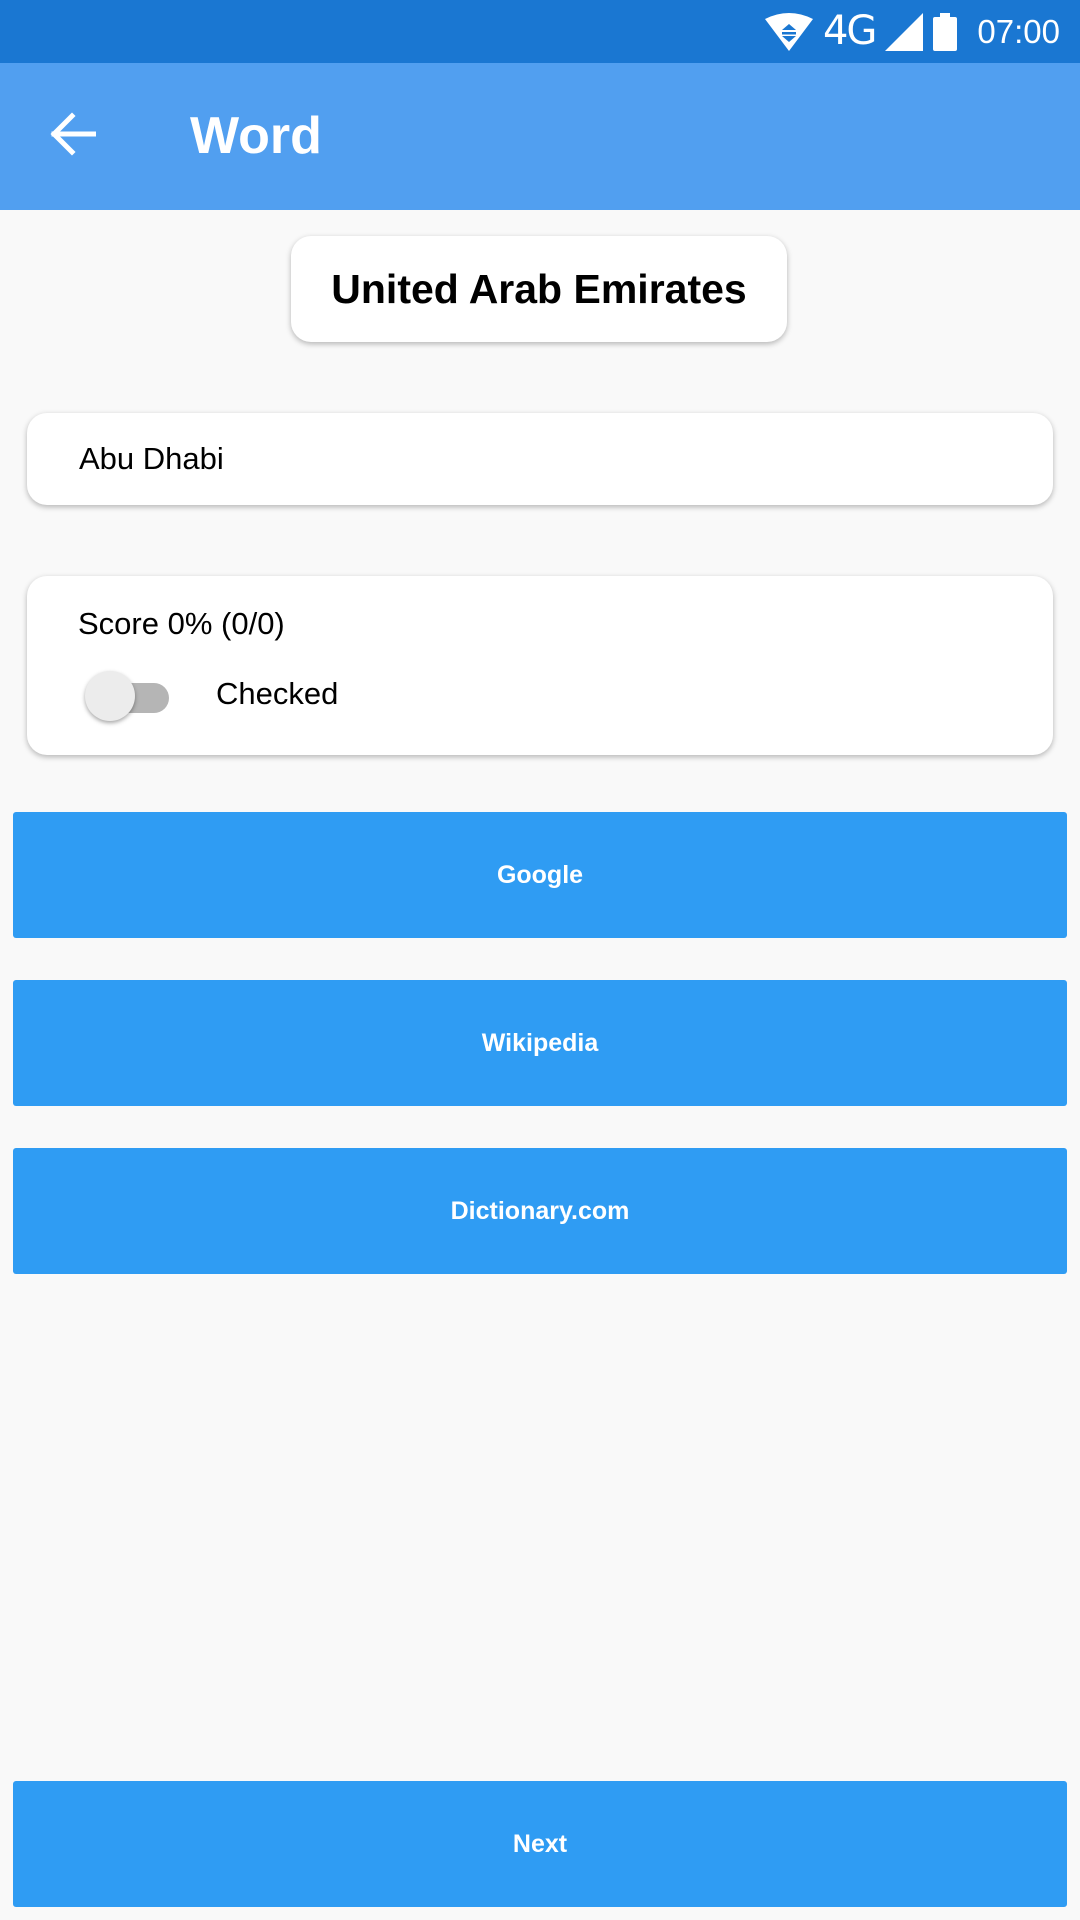  What do you see at coordinates (788, 31) in the screenshot?
I see `wifi-icon` at bounding box center [788, 31].